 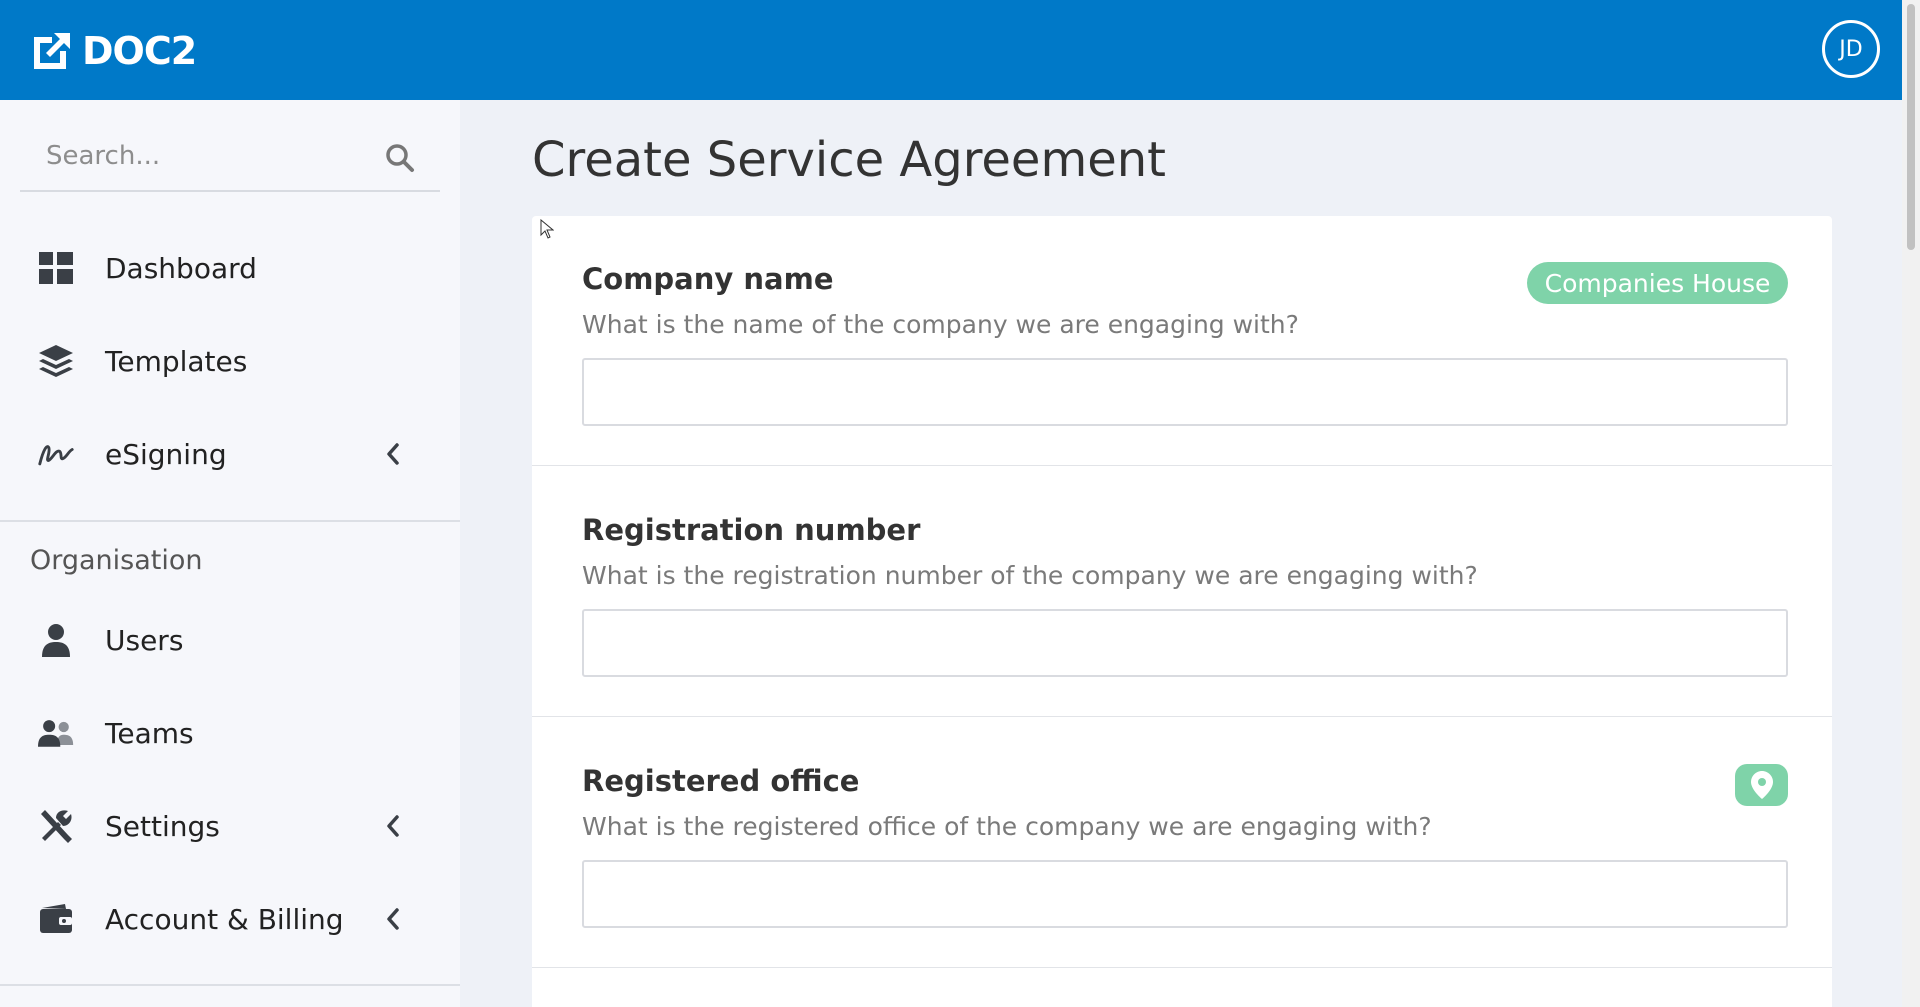 I want to click on user-avatar: JD, so click(x=1851, y=49).